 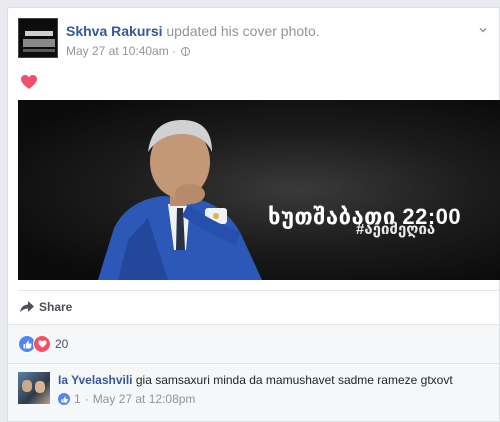 What do you see at coordinates (243, 31) in the screenshot?
I see `post-action-text: updated his cover photo.` at bounding box center [243, 31].